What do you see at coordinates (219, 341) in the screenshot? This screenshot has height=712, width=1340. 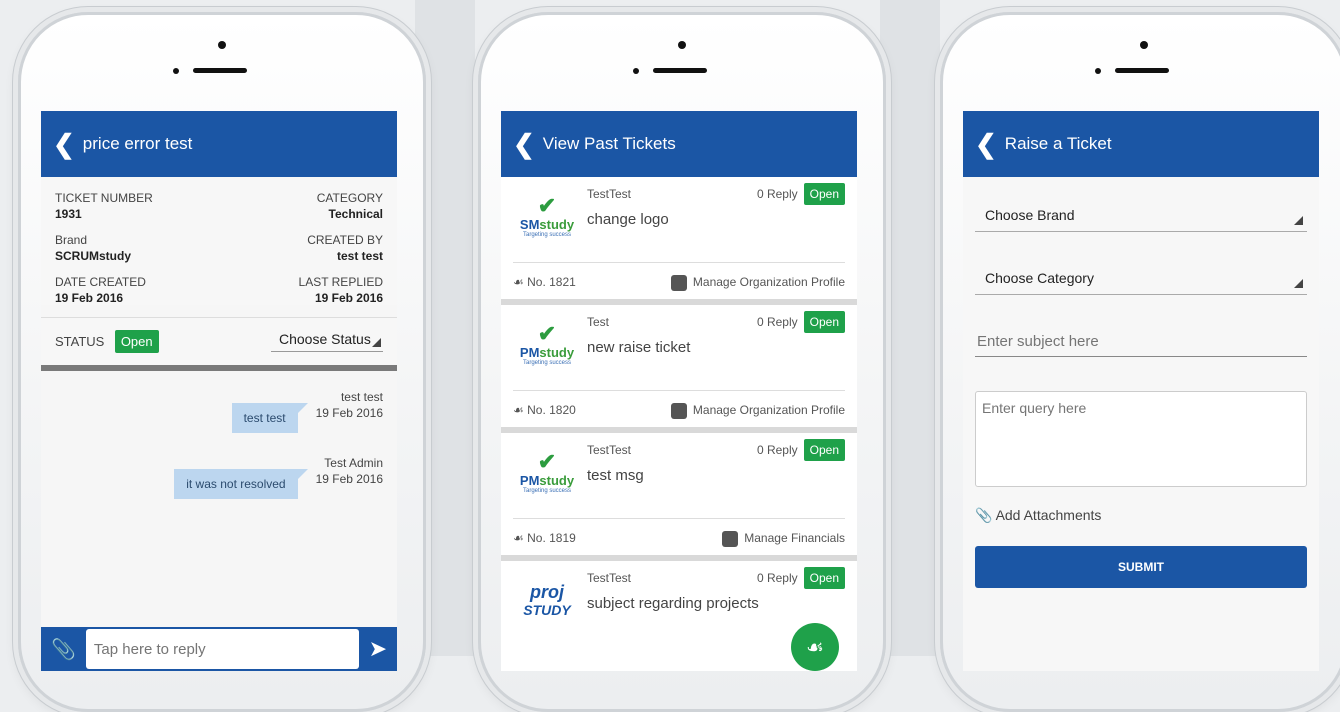 I see `status-row: STATUS Open Choose Status` at bounding box center [219, 341].